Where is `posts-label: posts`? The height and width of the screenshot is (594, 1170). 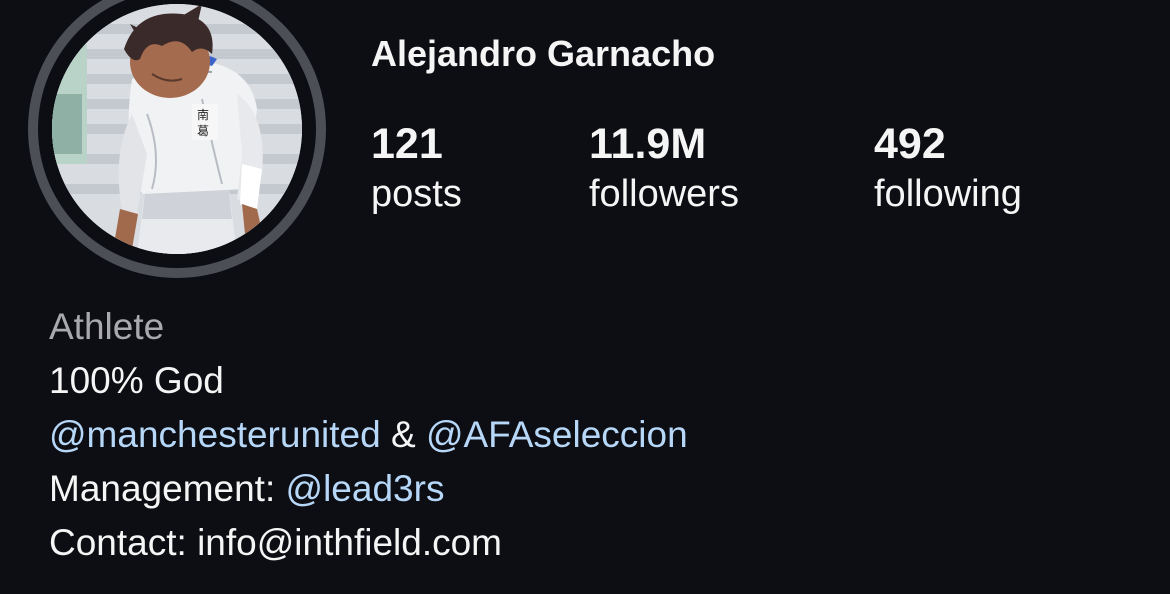
posts-label: posts is located at coordinates (416, 194).